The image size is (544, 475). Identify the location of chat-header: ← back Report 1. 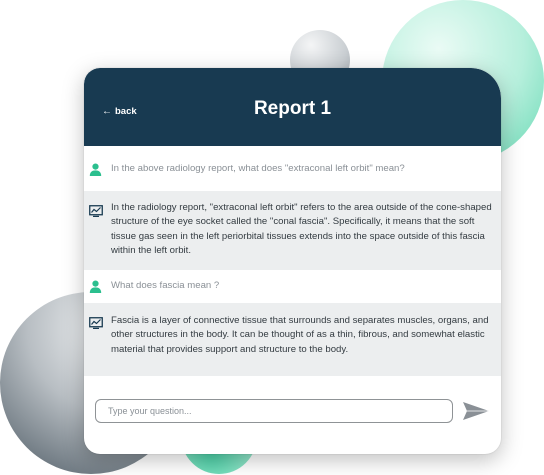
(292, 107).